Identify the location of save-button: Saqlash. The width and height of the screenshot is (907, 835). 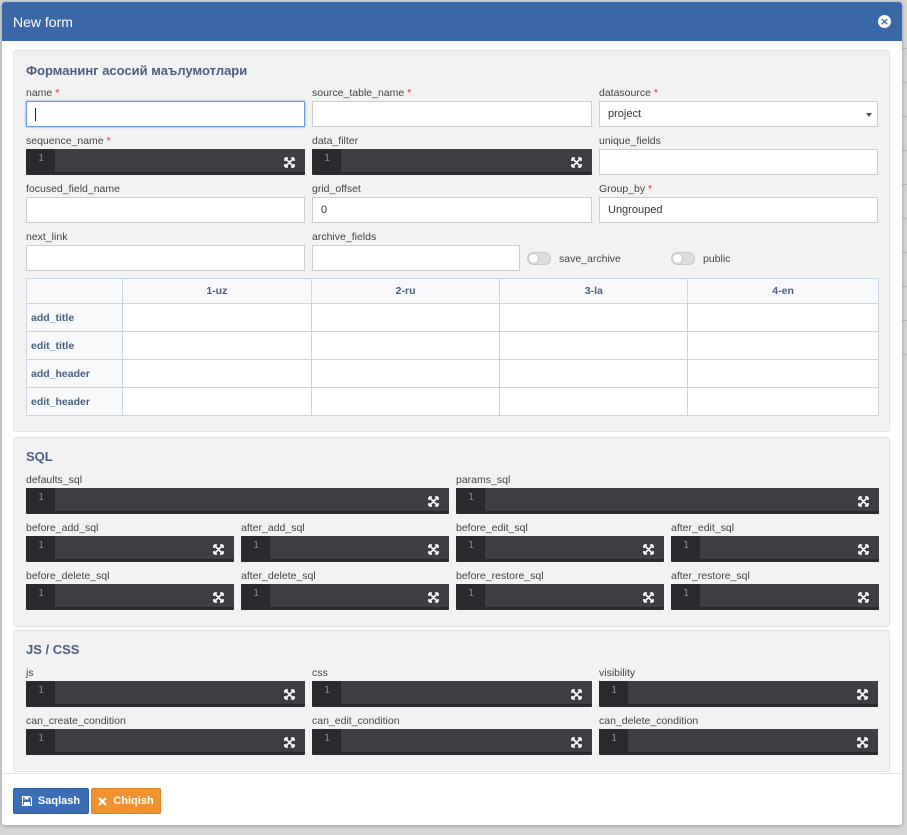
(51, 801).